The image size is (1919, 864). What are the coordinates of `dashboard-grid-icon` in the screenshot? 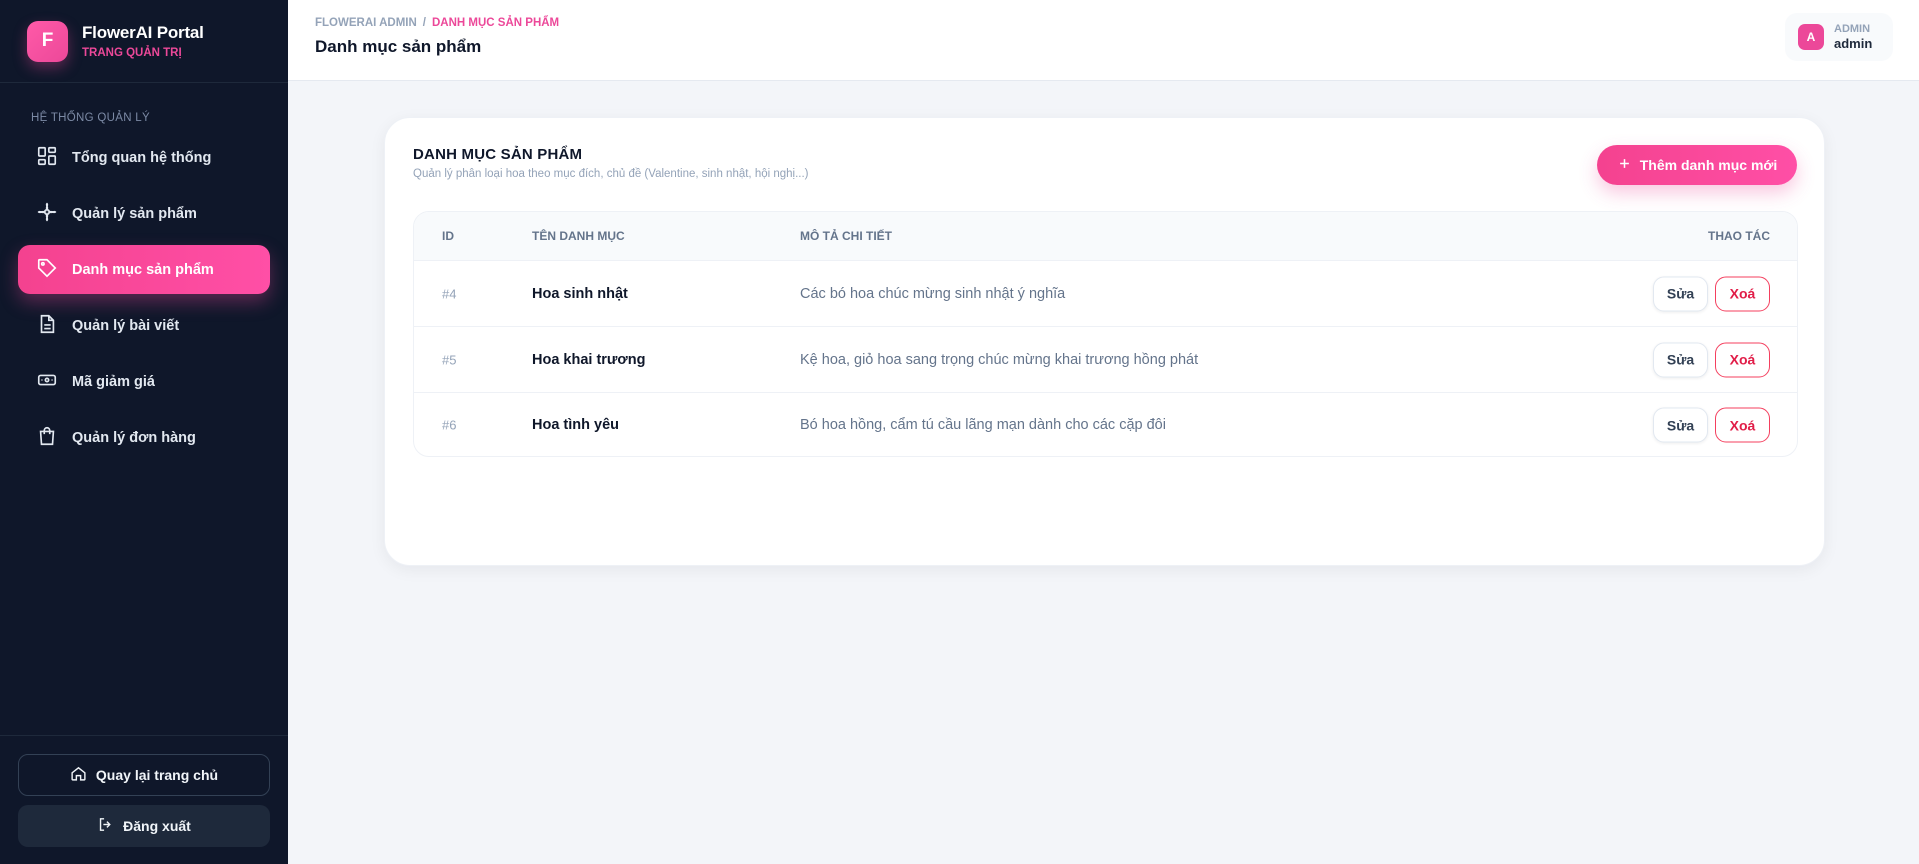 It's located at (47, 158).